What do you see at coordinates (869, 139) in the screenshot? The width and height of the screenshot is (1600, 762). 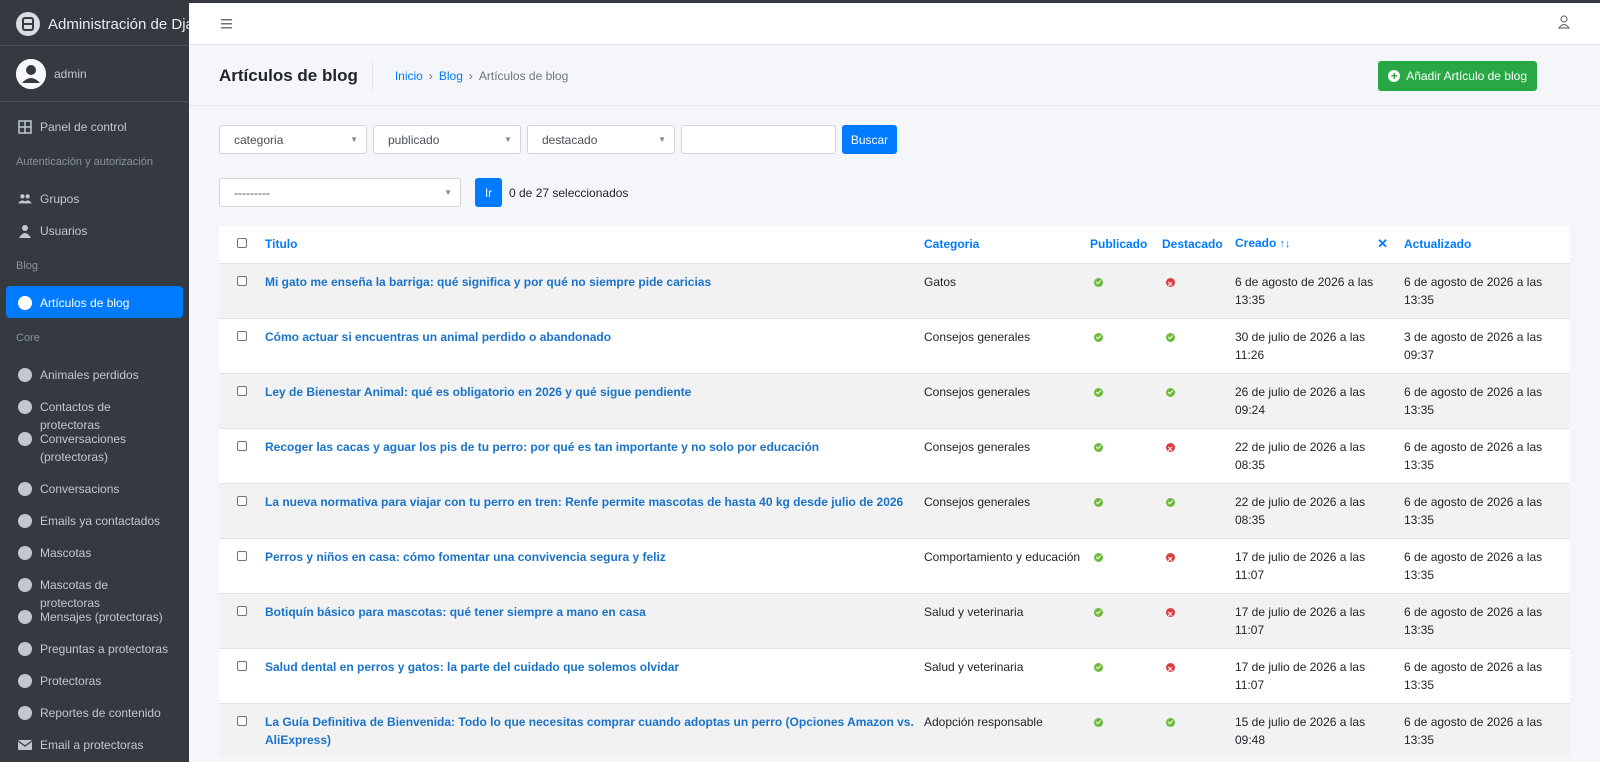 I see `search-button: Buscar` at bounding box center [869, 139].